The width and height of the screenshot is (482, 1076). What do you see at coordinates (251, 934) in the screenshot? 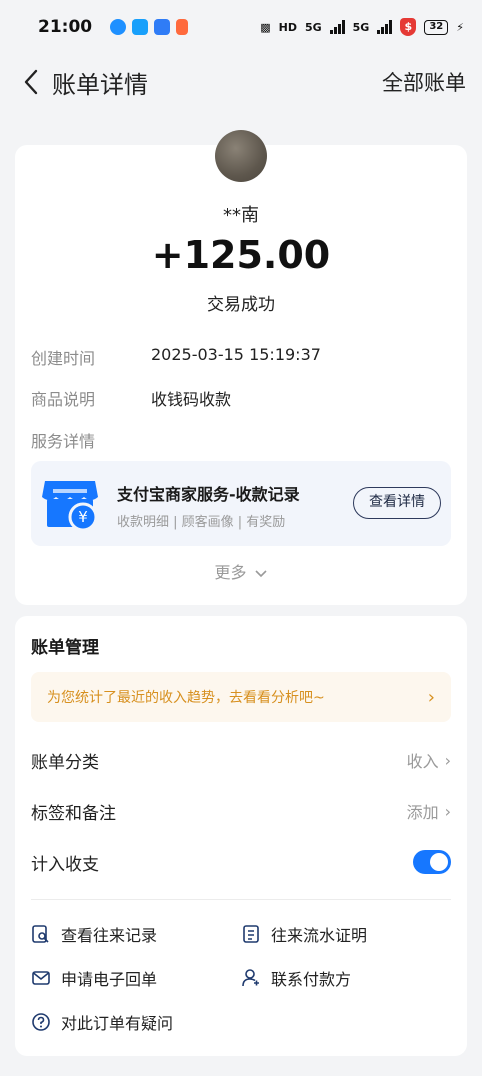
I see `document-icon` at bounding box center [251, 934].